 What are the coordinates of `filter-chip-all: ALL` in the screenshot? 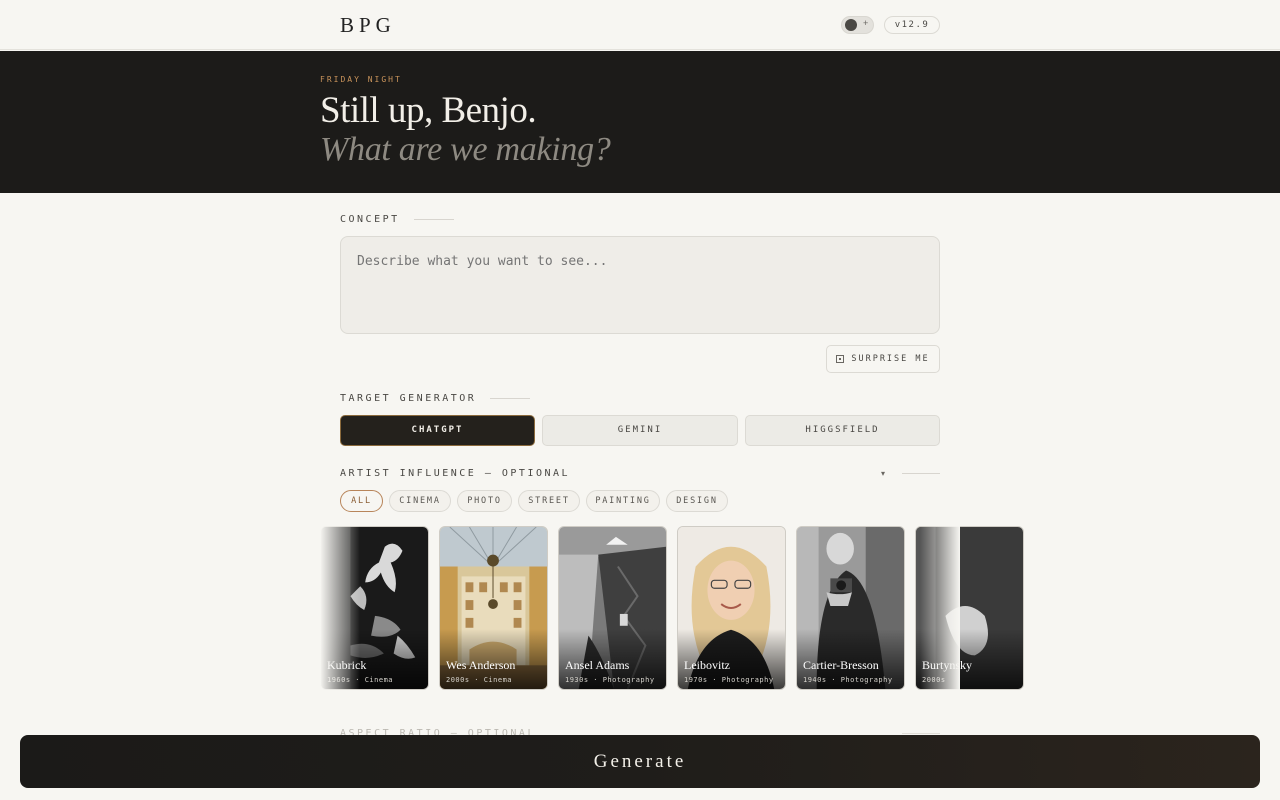 It's located at (361, 501).